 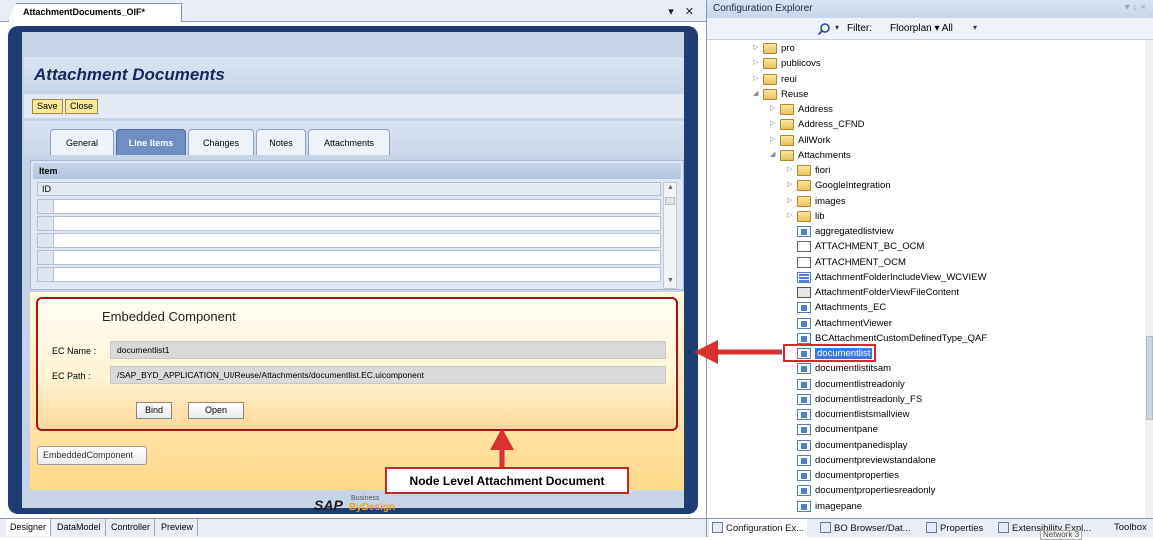 What do you see at coordinates (92, 455) in the screenshot?
I see `embedded-component-button: EmbeddedComponent` at bounding box center [92, 455].